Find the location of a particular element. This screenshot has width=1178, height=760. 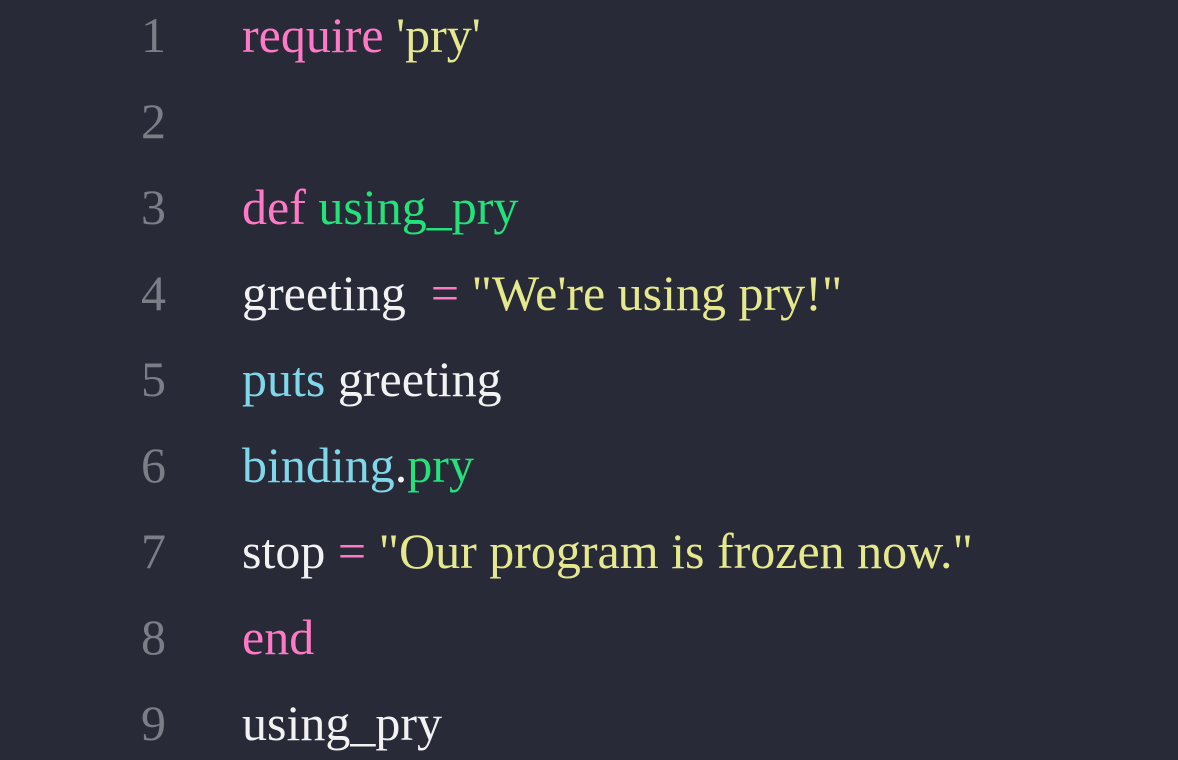

line-number: 9 is located at coordinates (153, 723).